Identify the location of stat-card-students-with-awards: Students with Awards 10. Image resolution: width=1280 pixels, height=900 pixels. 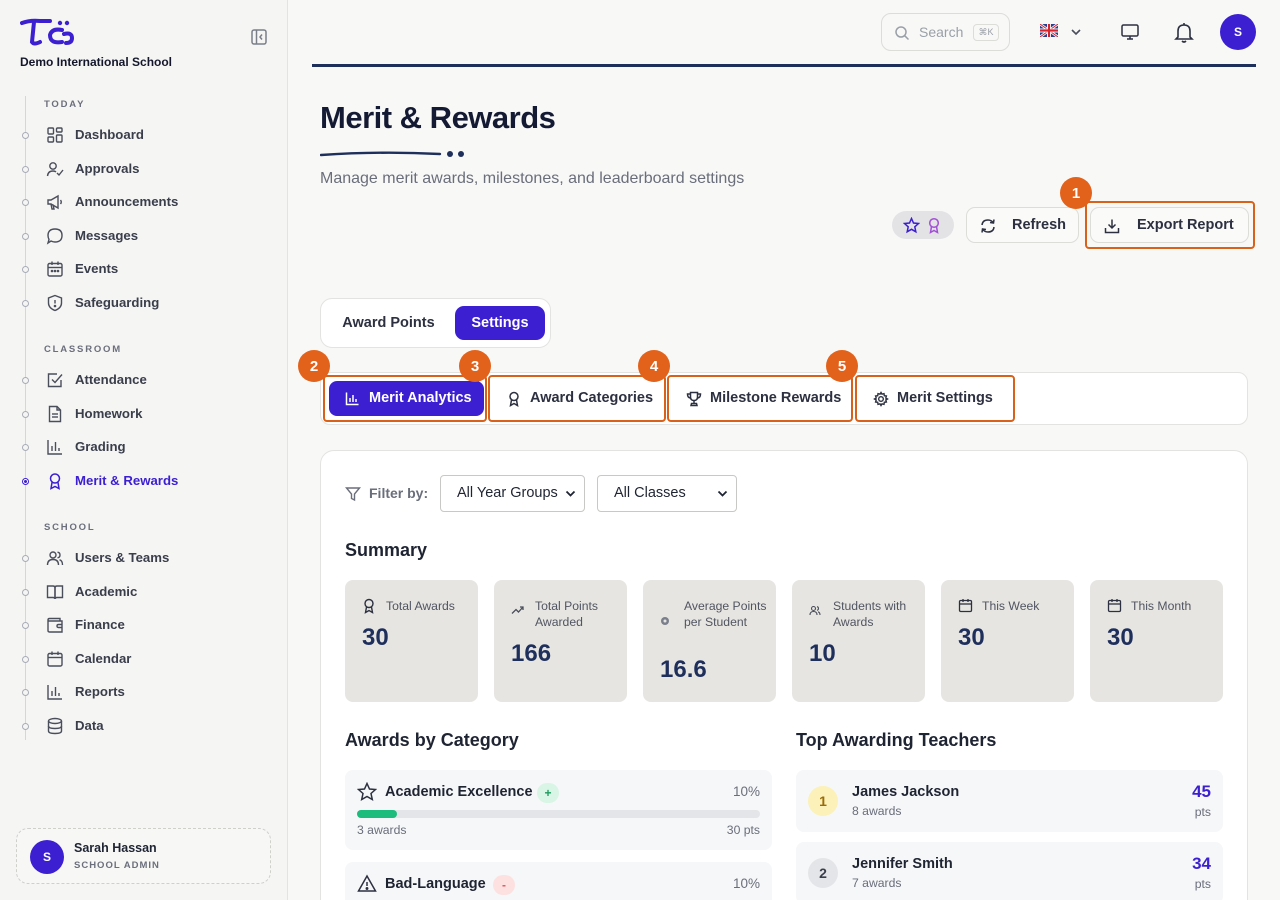
(858, 641).